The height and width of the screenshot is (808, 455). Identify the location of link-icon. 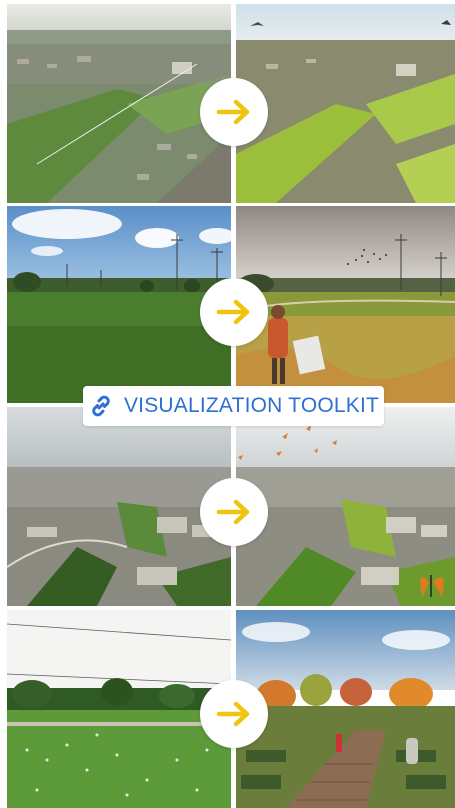
(101, 406).